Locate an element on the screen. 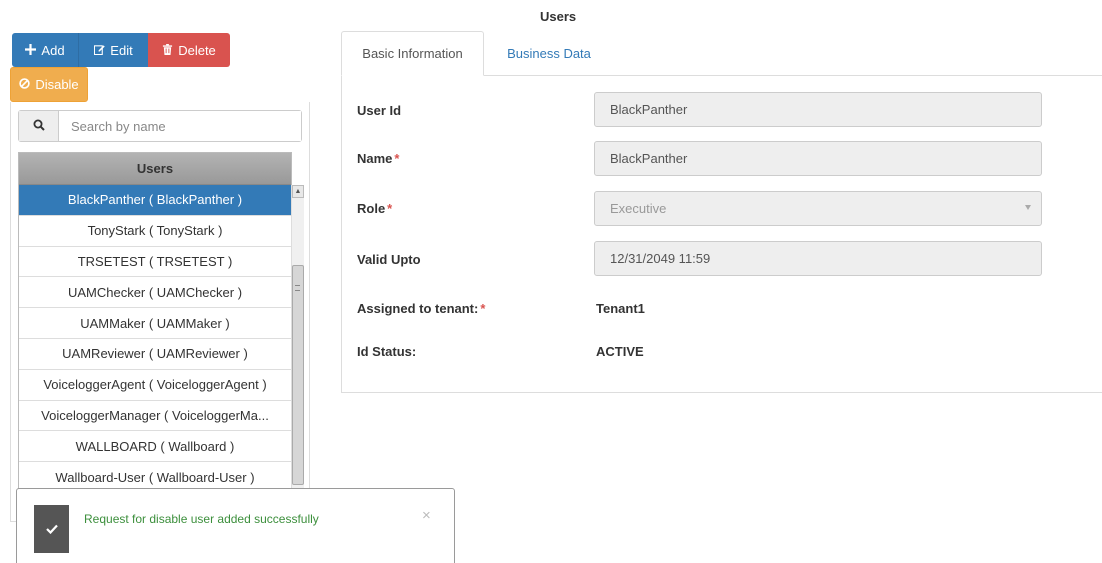 This screenshot has height=563, width=1102. scroll-up-arrow-icon: ▲ is located at coordinates (298, 191).